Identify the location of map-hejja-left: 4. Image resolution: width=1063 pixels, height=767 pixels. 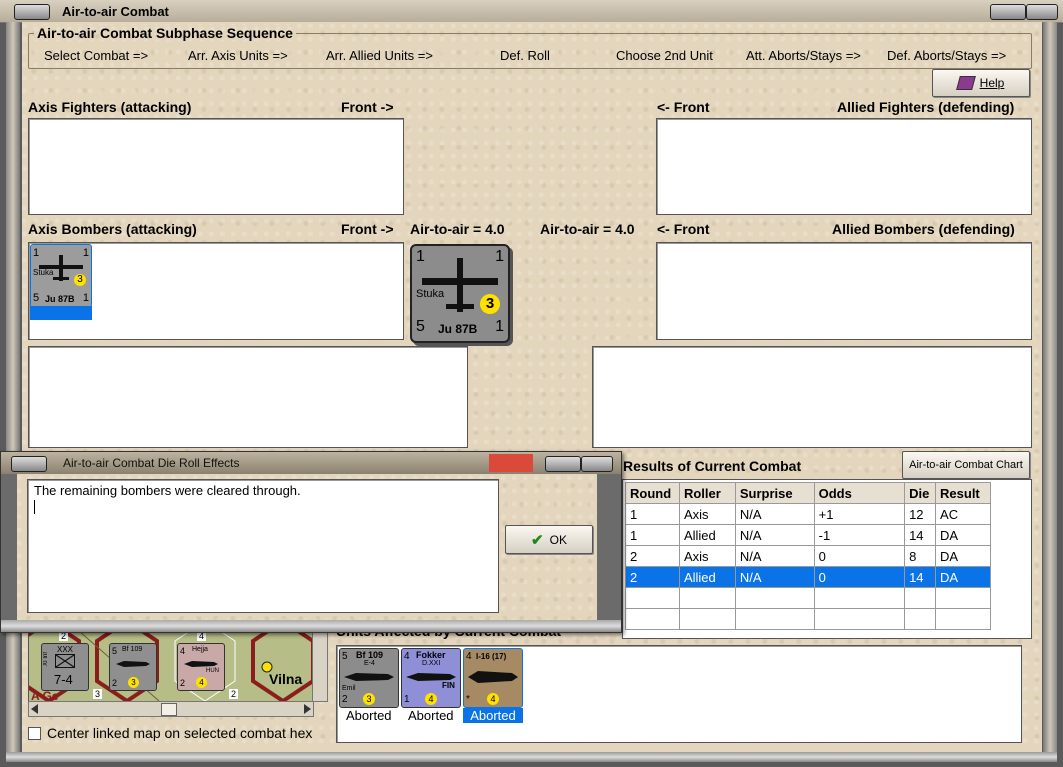
(183, 651).